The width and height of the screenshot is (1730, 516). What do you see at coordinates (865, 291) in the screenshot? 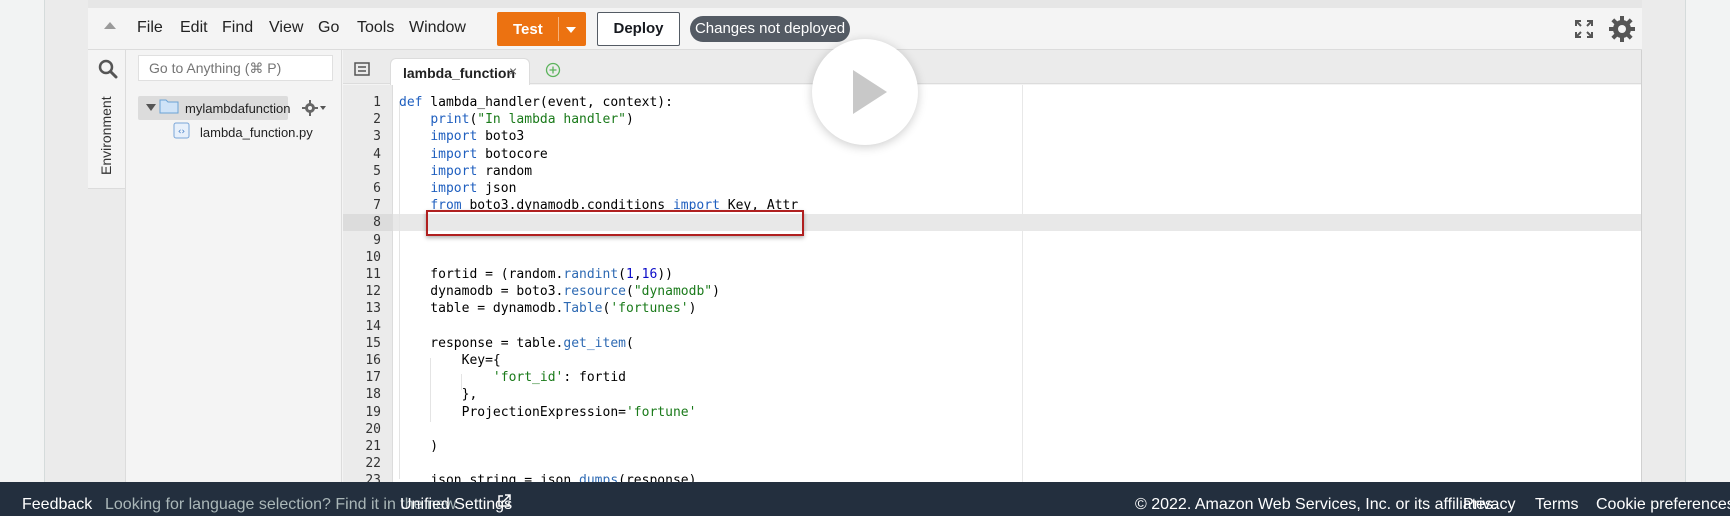
I see `code-line: 12 dynamodb = boto3.resource("dynamodb")` at bounding box center [865, 291].